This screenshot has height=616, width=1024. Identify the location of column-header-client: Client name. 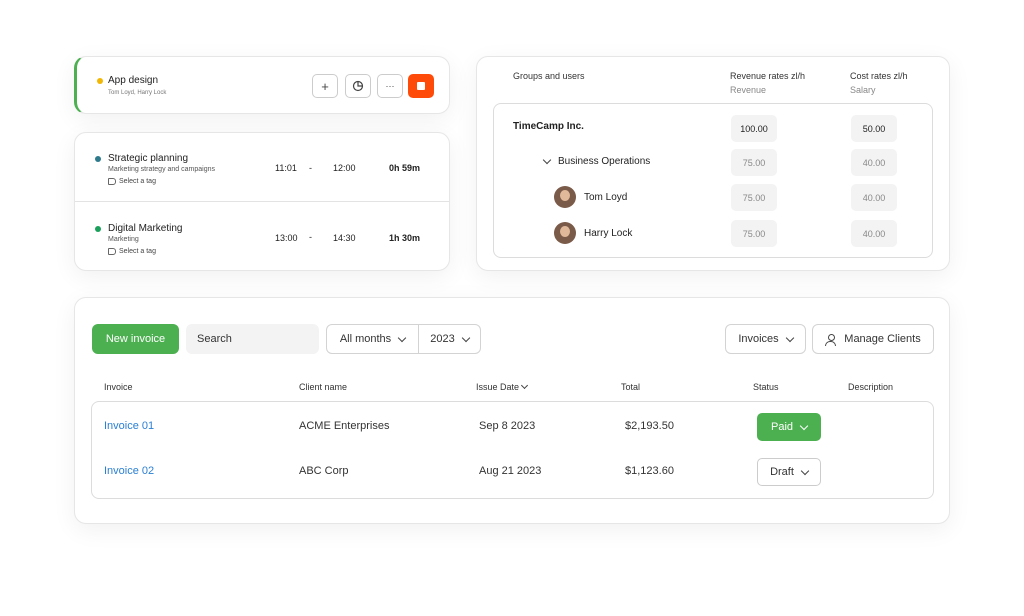
(323, 387).